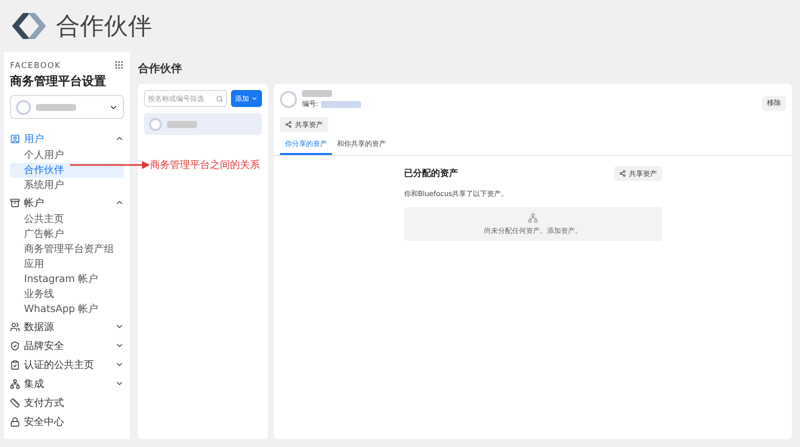 Image resolution: width=800 pixels, height=447 pixels. I want to click on sidebar-item: Instagram 帐户, so click(67, 279).